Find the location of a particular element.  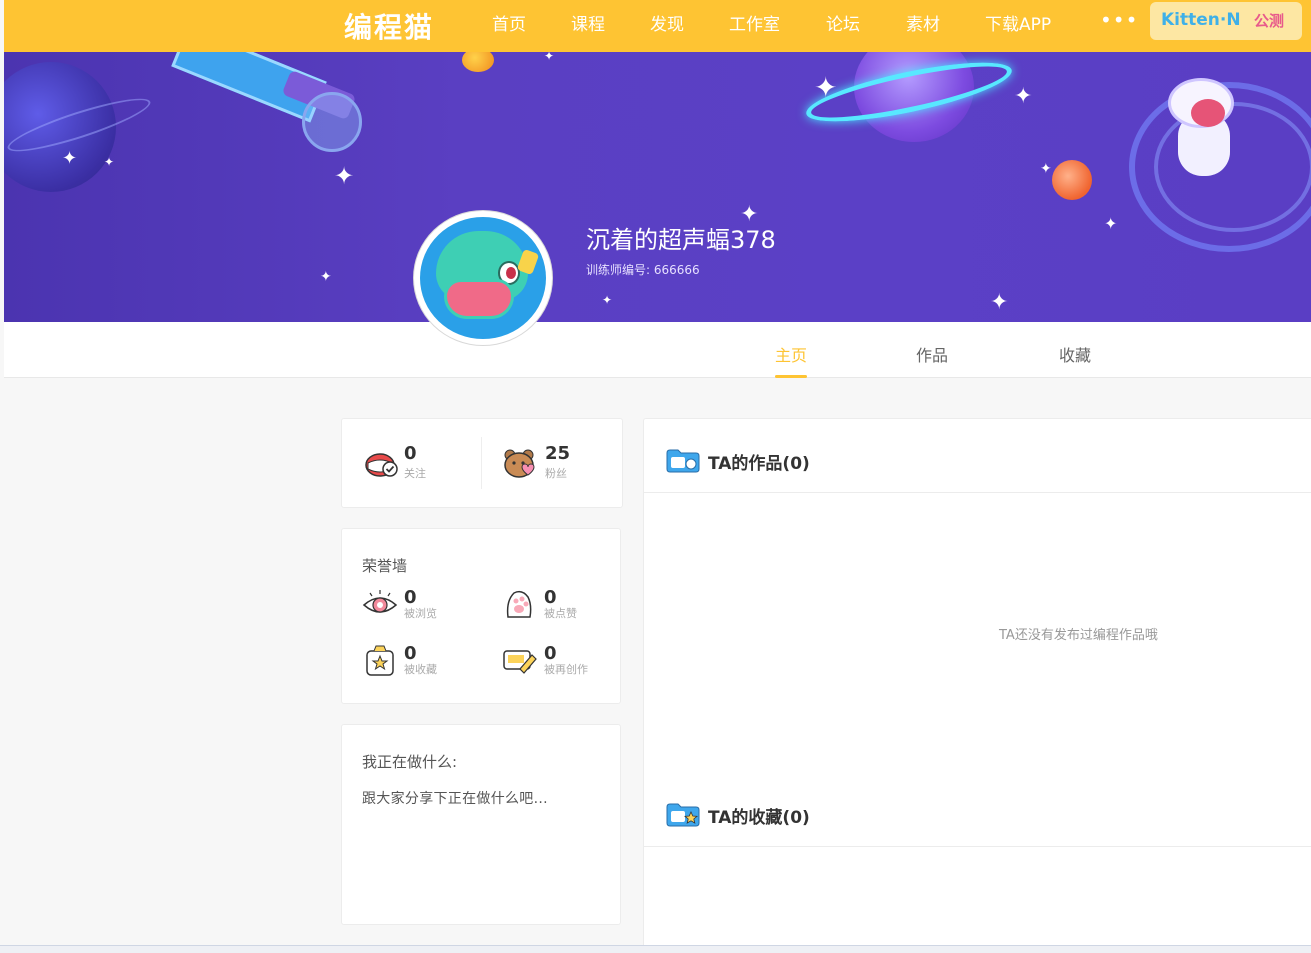

nav-item-download-app: 下载APP is located at coordinates (1018, 22).